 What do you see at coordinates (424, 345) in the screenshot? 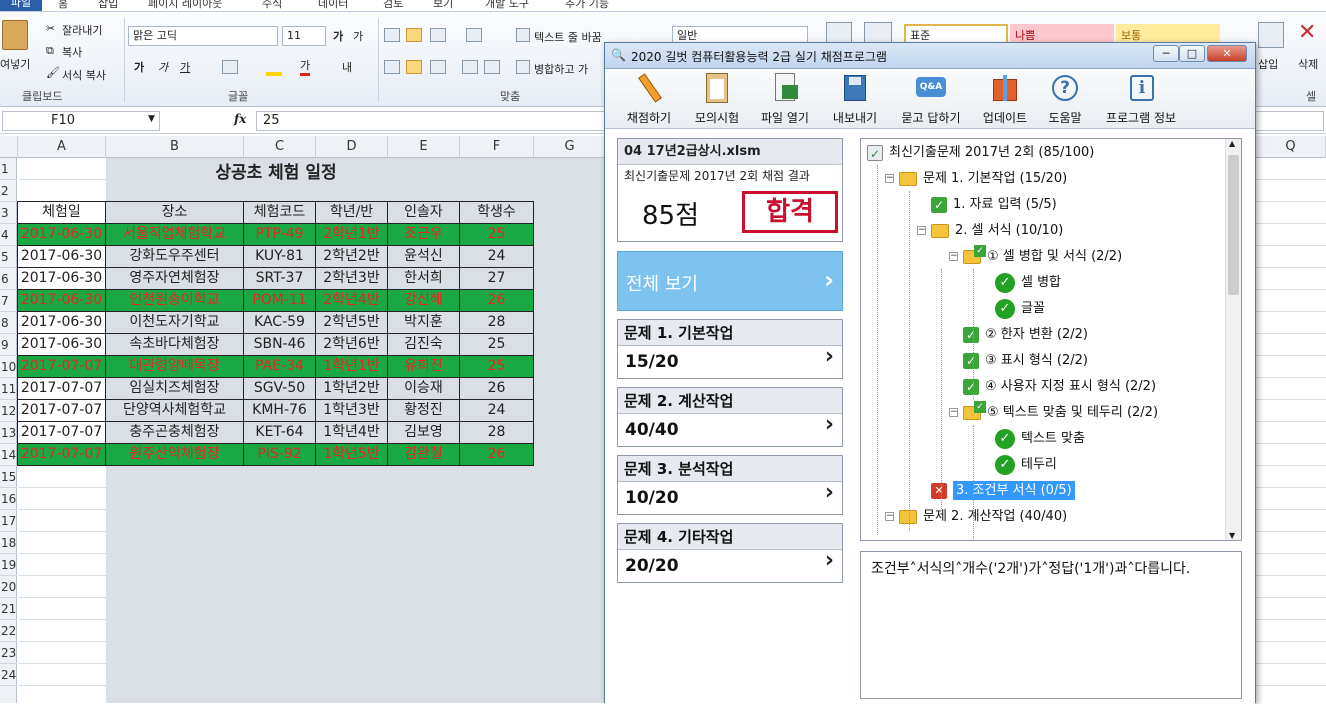
I see `table-cell: 김진숙` at bounding box center [424, 345].